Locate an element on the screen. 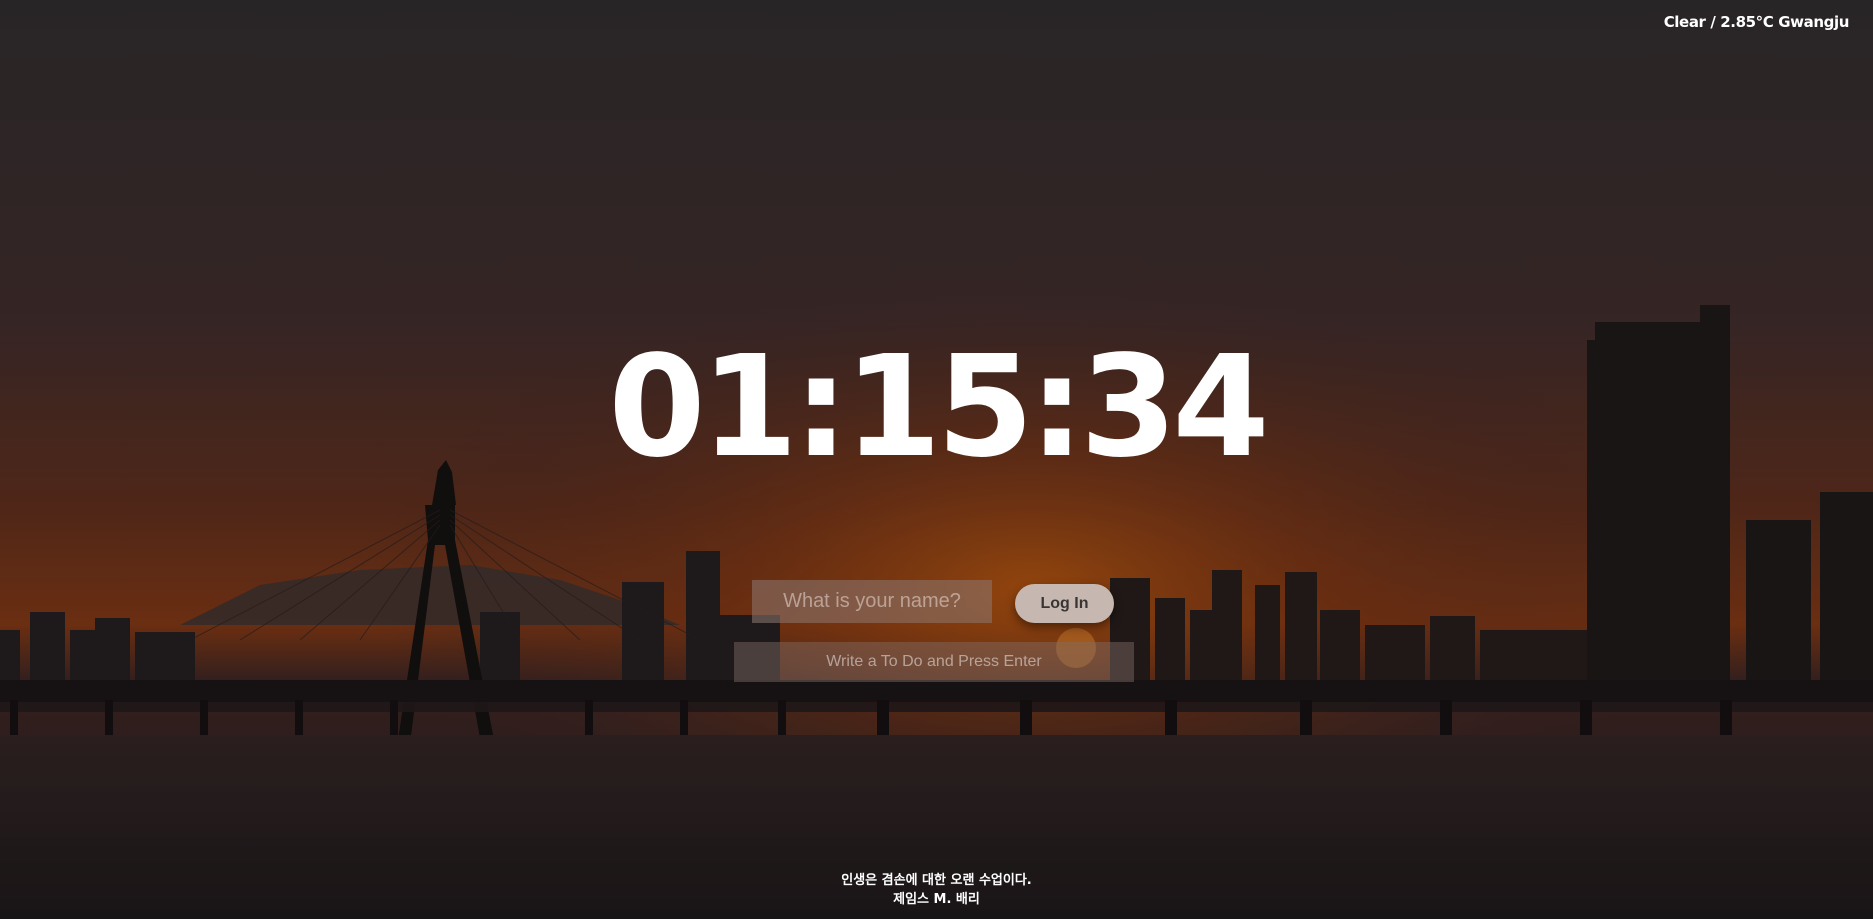 The image size is (1873, 919). todo-input is located at coordinates (934, 662).